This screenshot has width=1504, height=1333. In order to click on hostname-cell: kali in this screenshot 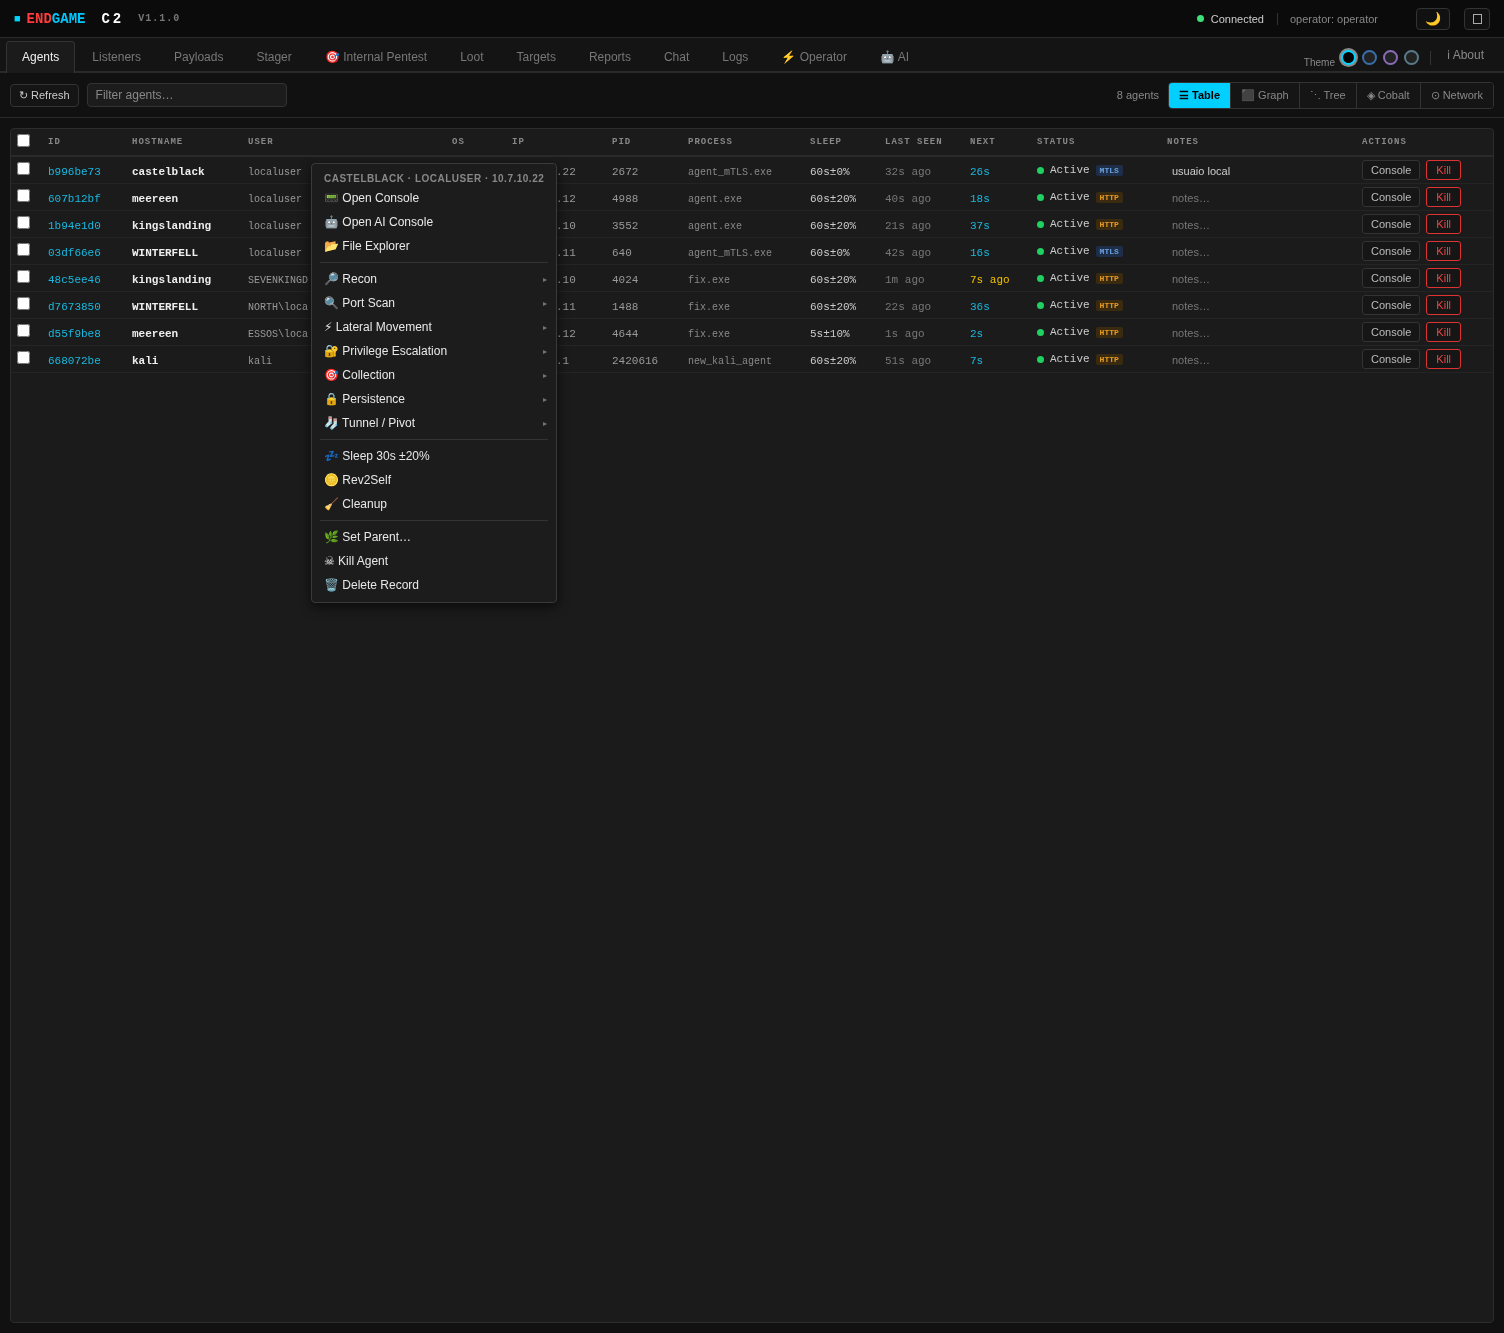, I will do `click(145, 361)`.